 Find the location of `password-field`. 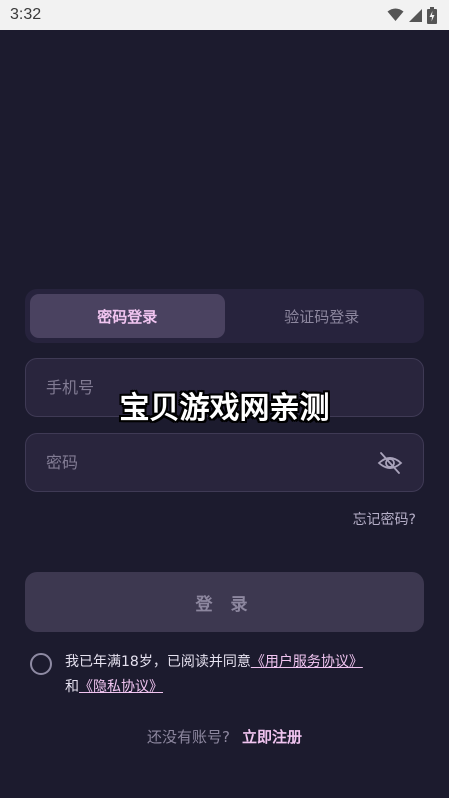

password-field is located at coordinates (224, 462).